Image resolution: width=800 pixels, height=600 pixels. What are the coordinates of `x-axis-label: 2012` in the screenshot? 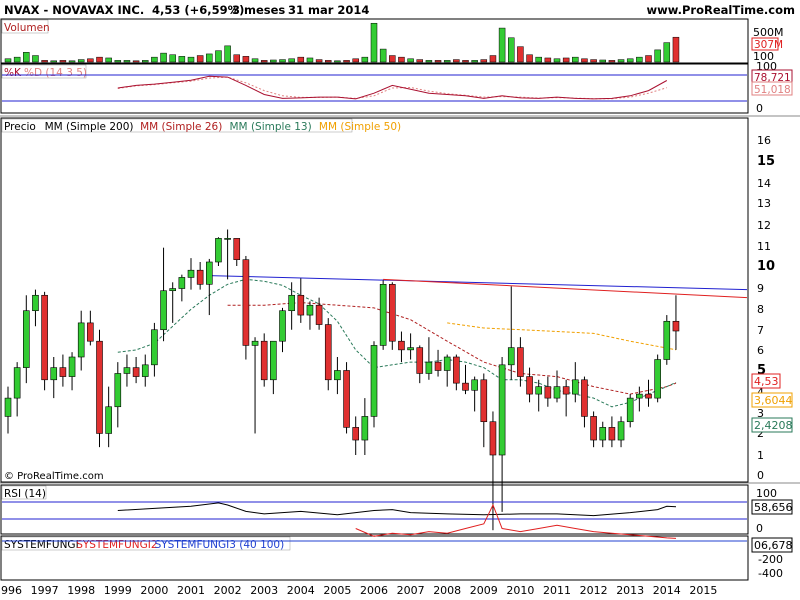 It's located at (594, 590).